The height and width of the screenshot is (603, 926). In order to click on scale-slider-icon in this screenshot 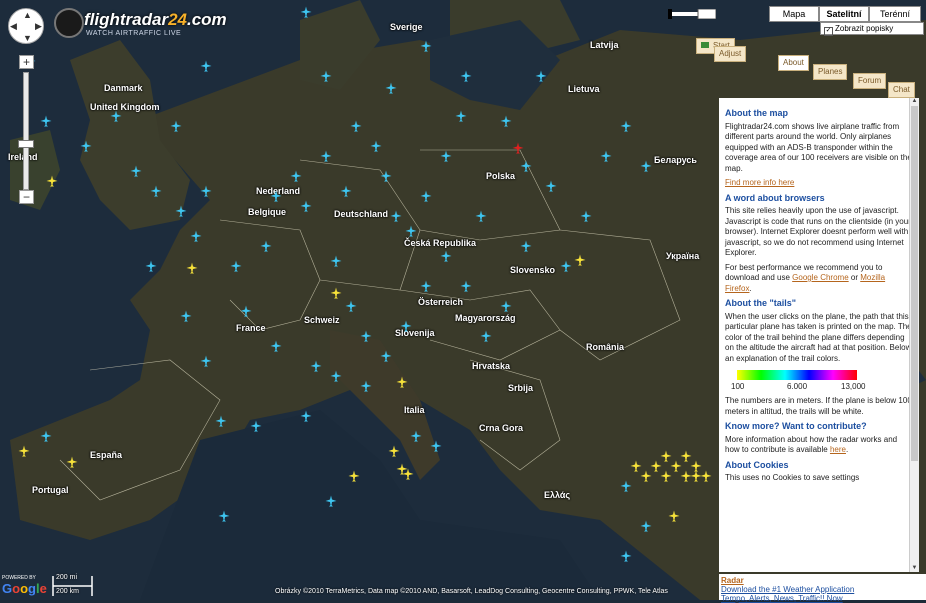, I will do `click(692, 14)`.